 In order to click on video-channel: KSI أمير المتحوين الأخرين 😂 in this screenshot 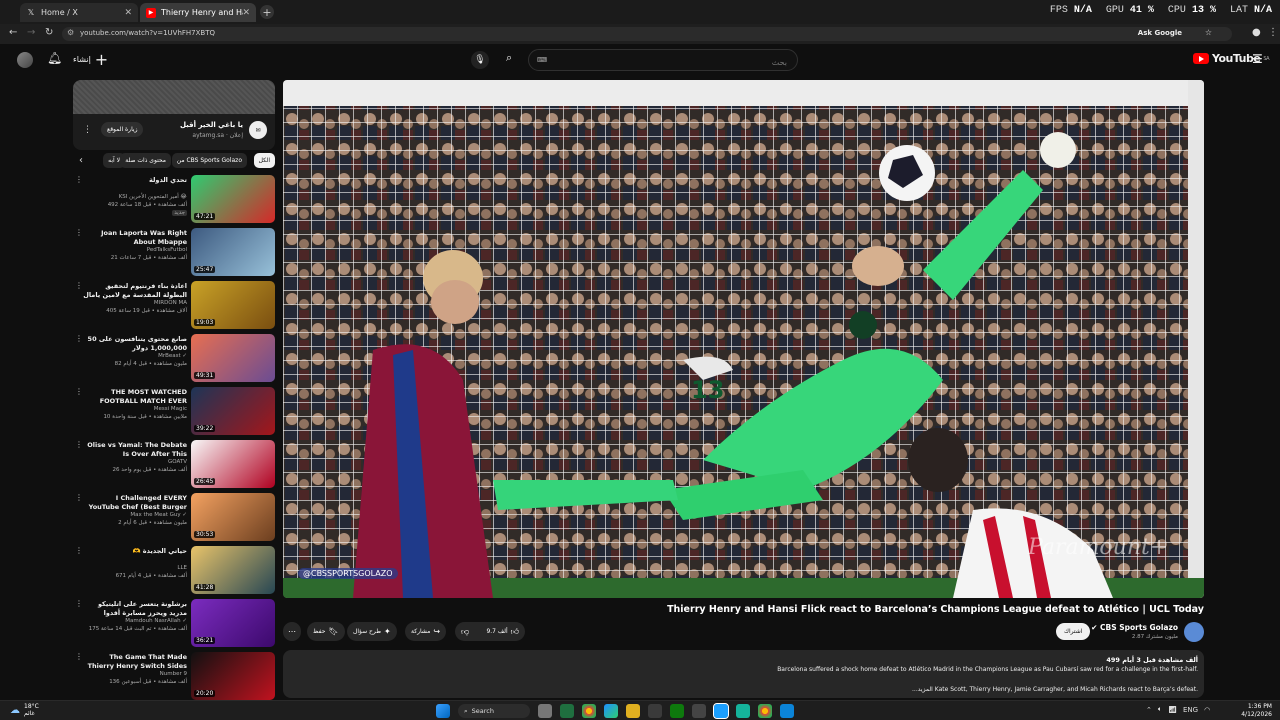, I will do `click(153, 197)`.